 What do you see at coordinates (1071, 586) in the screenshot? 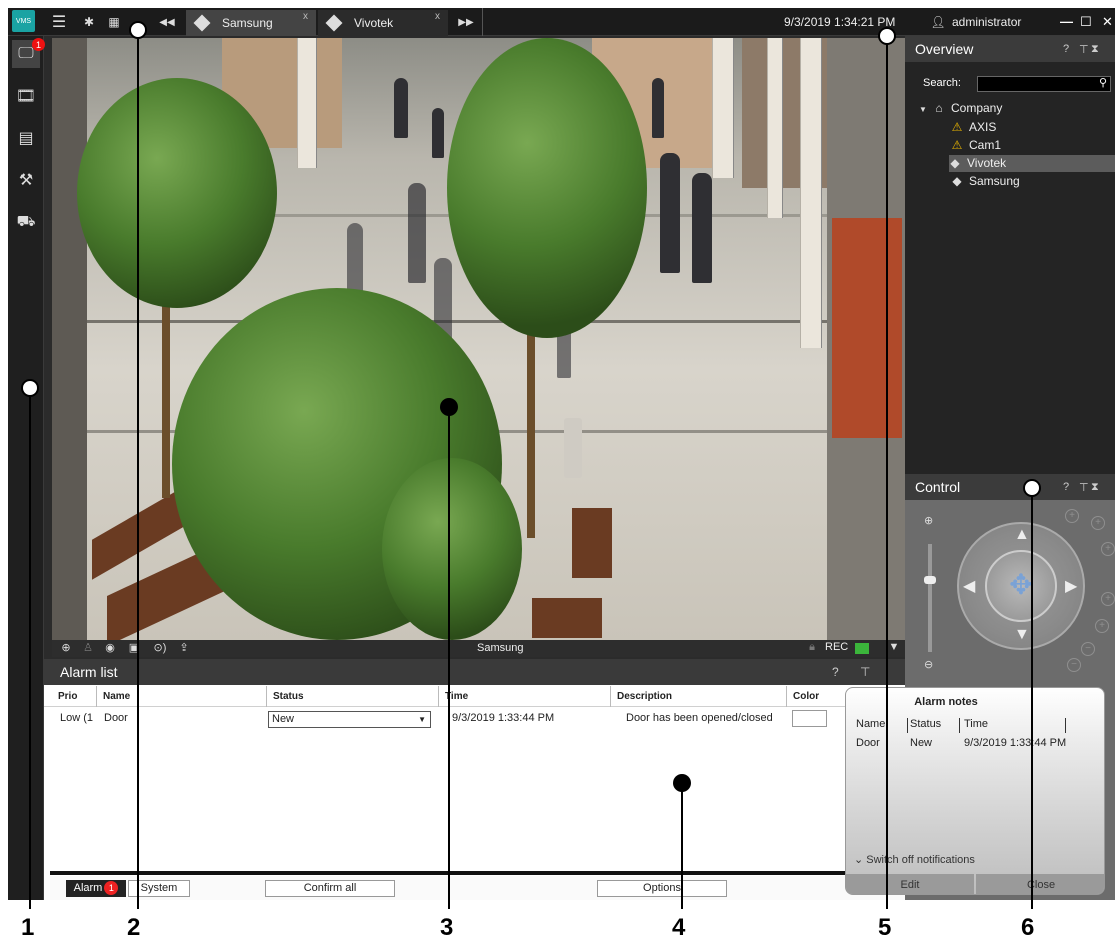
I see `ptz-right-icon: ▶` at bounding box center [1071, 586].